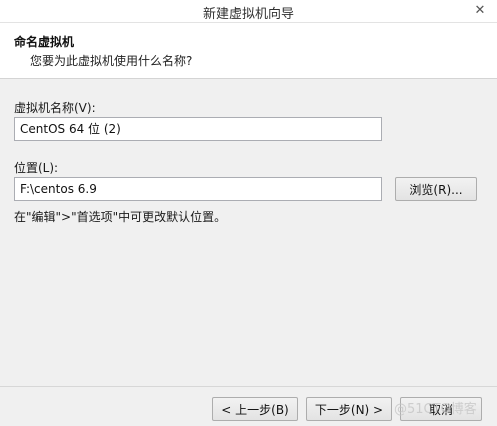 The width and height of the screenshot is (497, 426). What do you see at coordinates (44, 42) in the screenshot?
I see `page-title: 命名虚拟机` at bounding box center [44, 42].